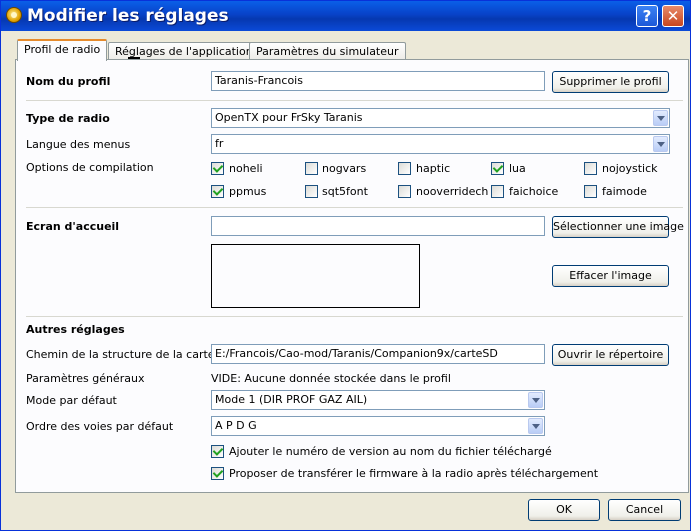 This screenshot has width=691, height=531. I want to click on ok-button: OK, so click(564, 510).